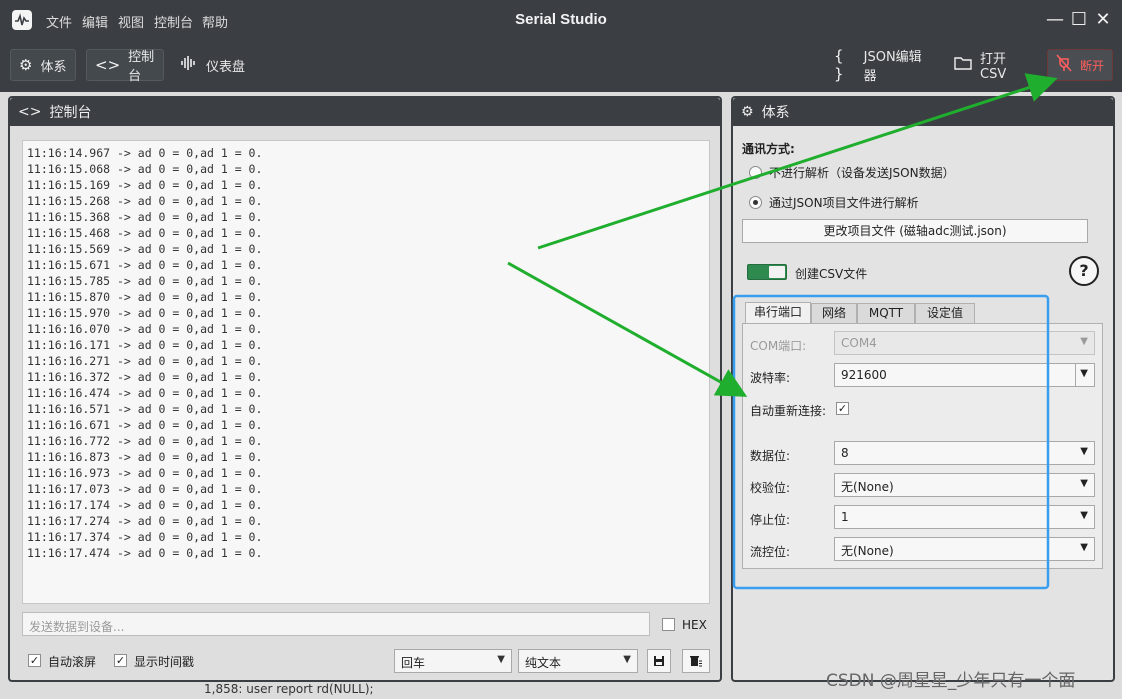 The height and width of the screenshot is (699, 1122). I want to click on console-line: 11:16:15.785 -> ad 0 = 0,ad 1 = 0., so click(145, 281).